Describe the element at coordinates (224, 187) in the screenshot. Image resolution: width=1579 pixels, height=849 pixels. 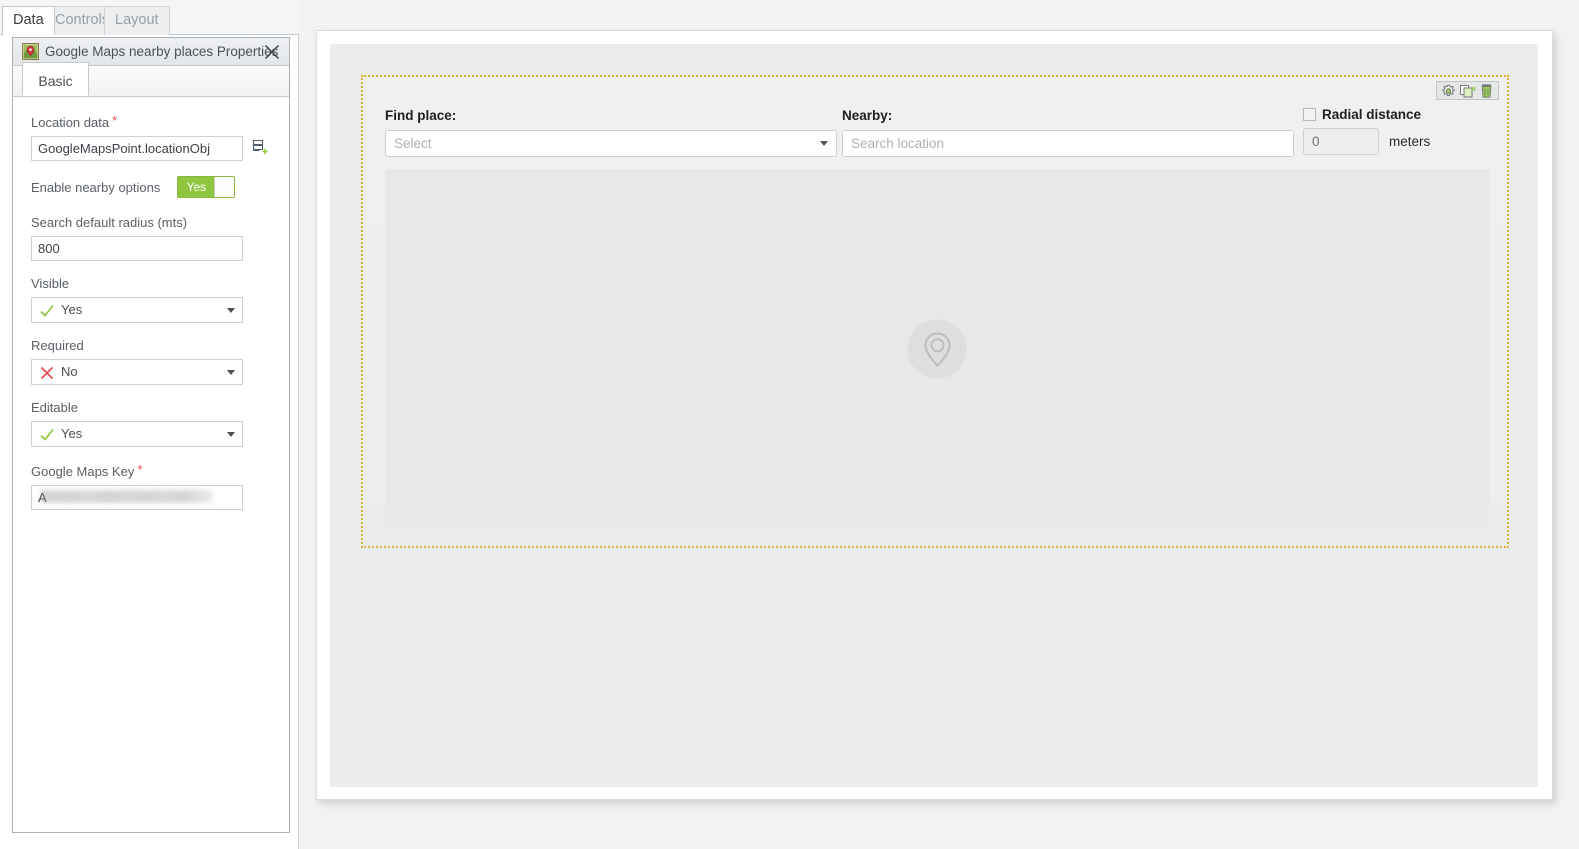
I see `toggle-knob` at that location.